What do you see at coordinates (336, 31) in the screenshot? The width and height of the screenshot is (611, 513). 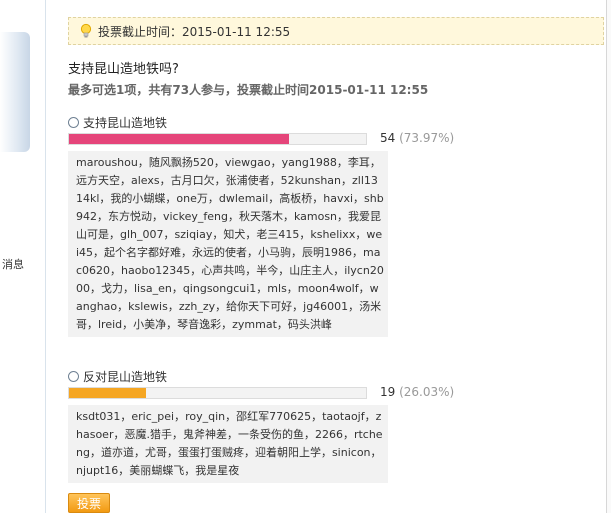 I see `deadline-notice: 投票截止时间：2015-01-11 12:55` at bounding box center [336, 31].